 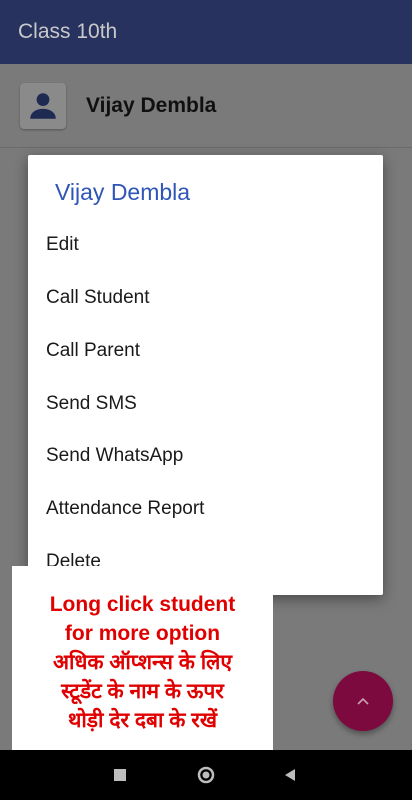 I want to click on system-nav-bar, so click(x=206, y=775).